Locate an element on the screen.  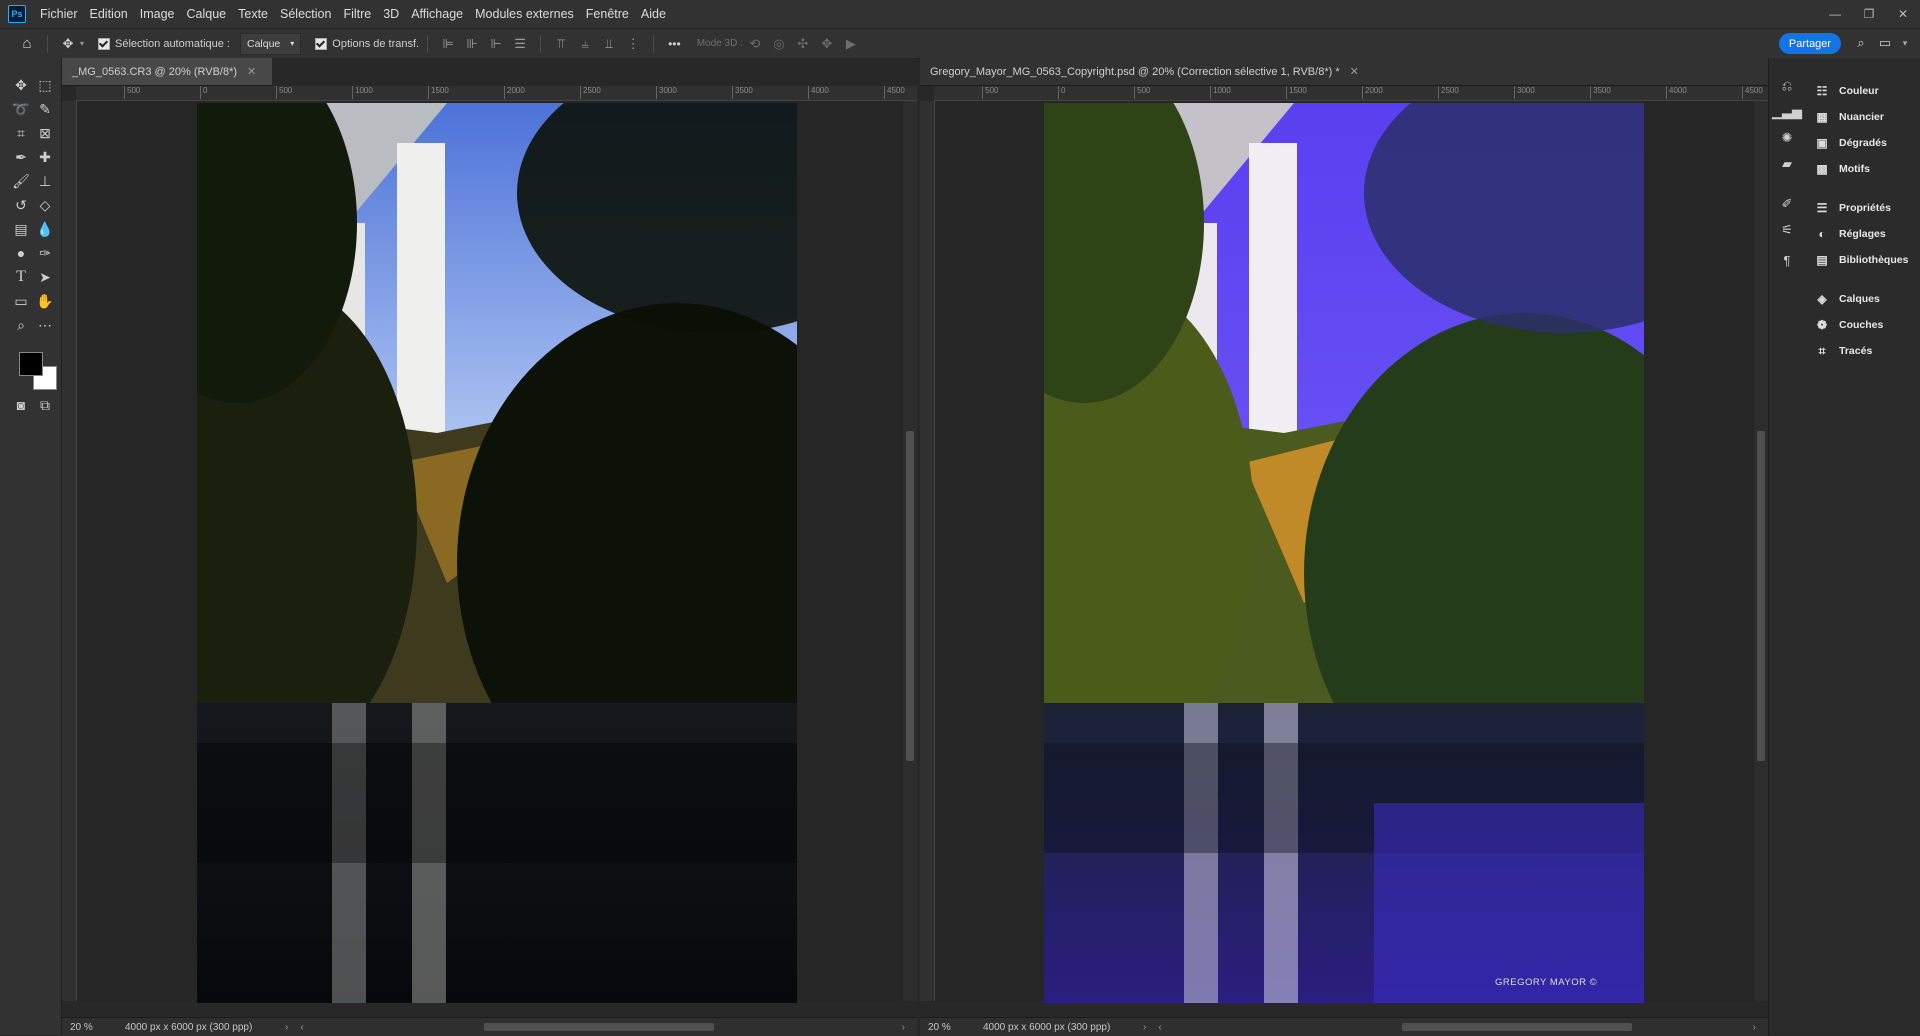
doc1-horizontal-scroll-thumb is located at coordinates (598, 1027).